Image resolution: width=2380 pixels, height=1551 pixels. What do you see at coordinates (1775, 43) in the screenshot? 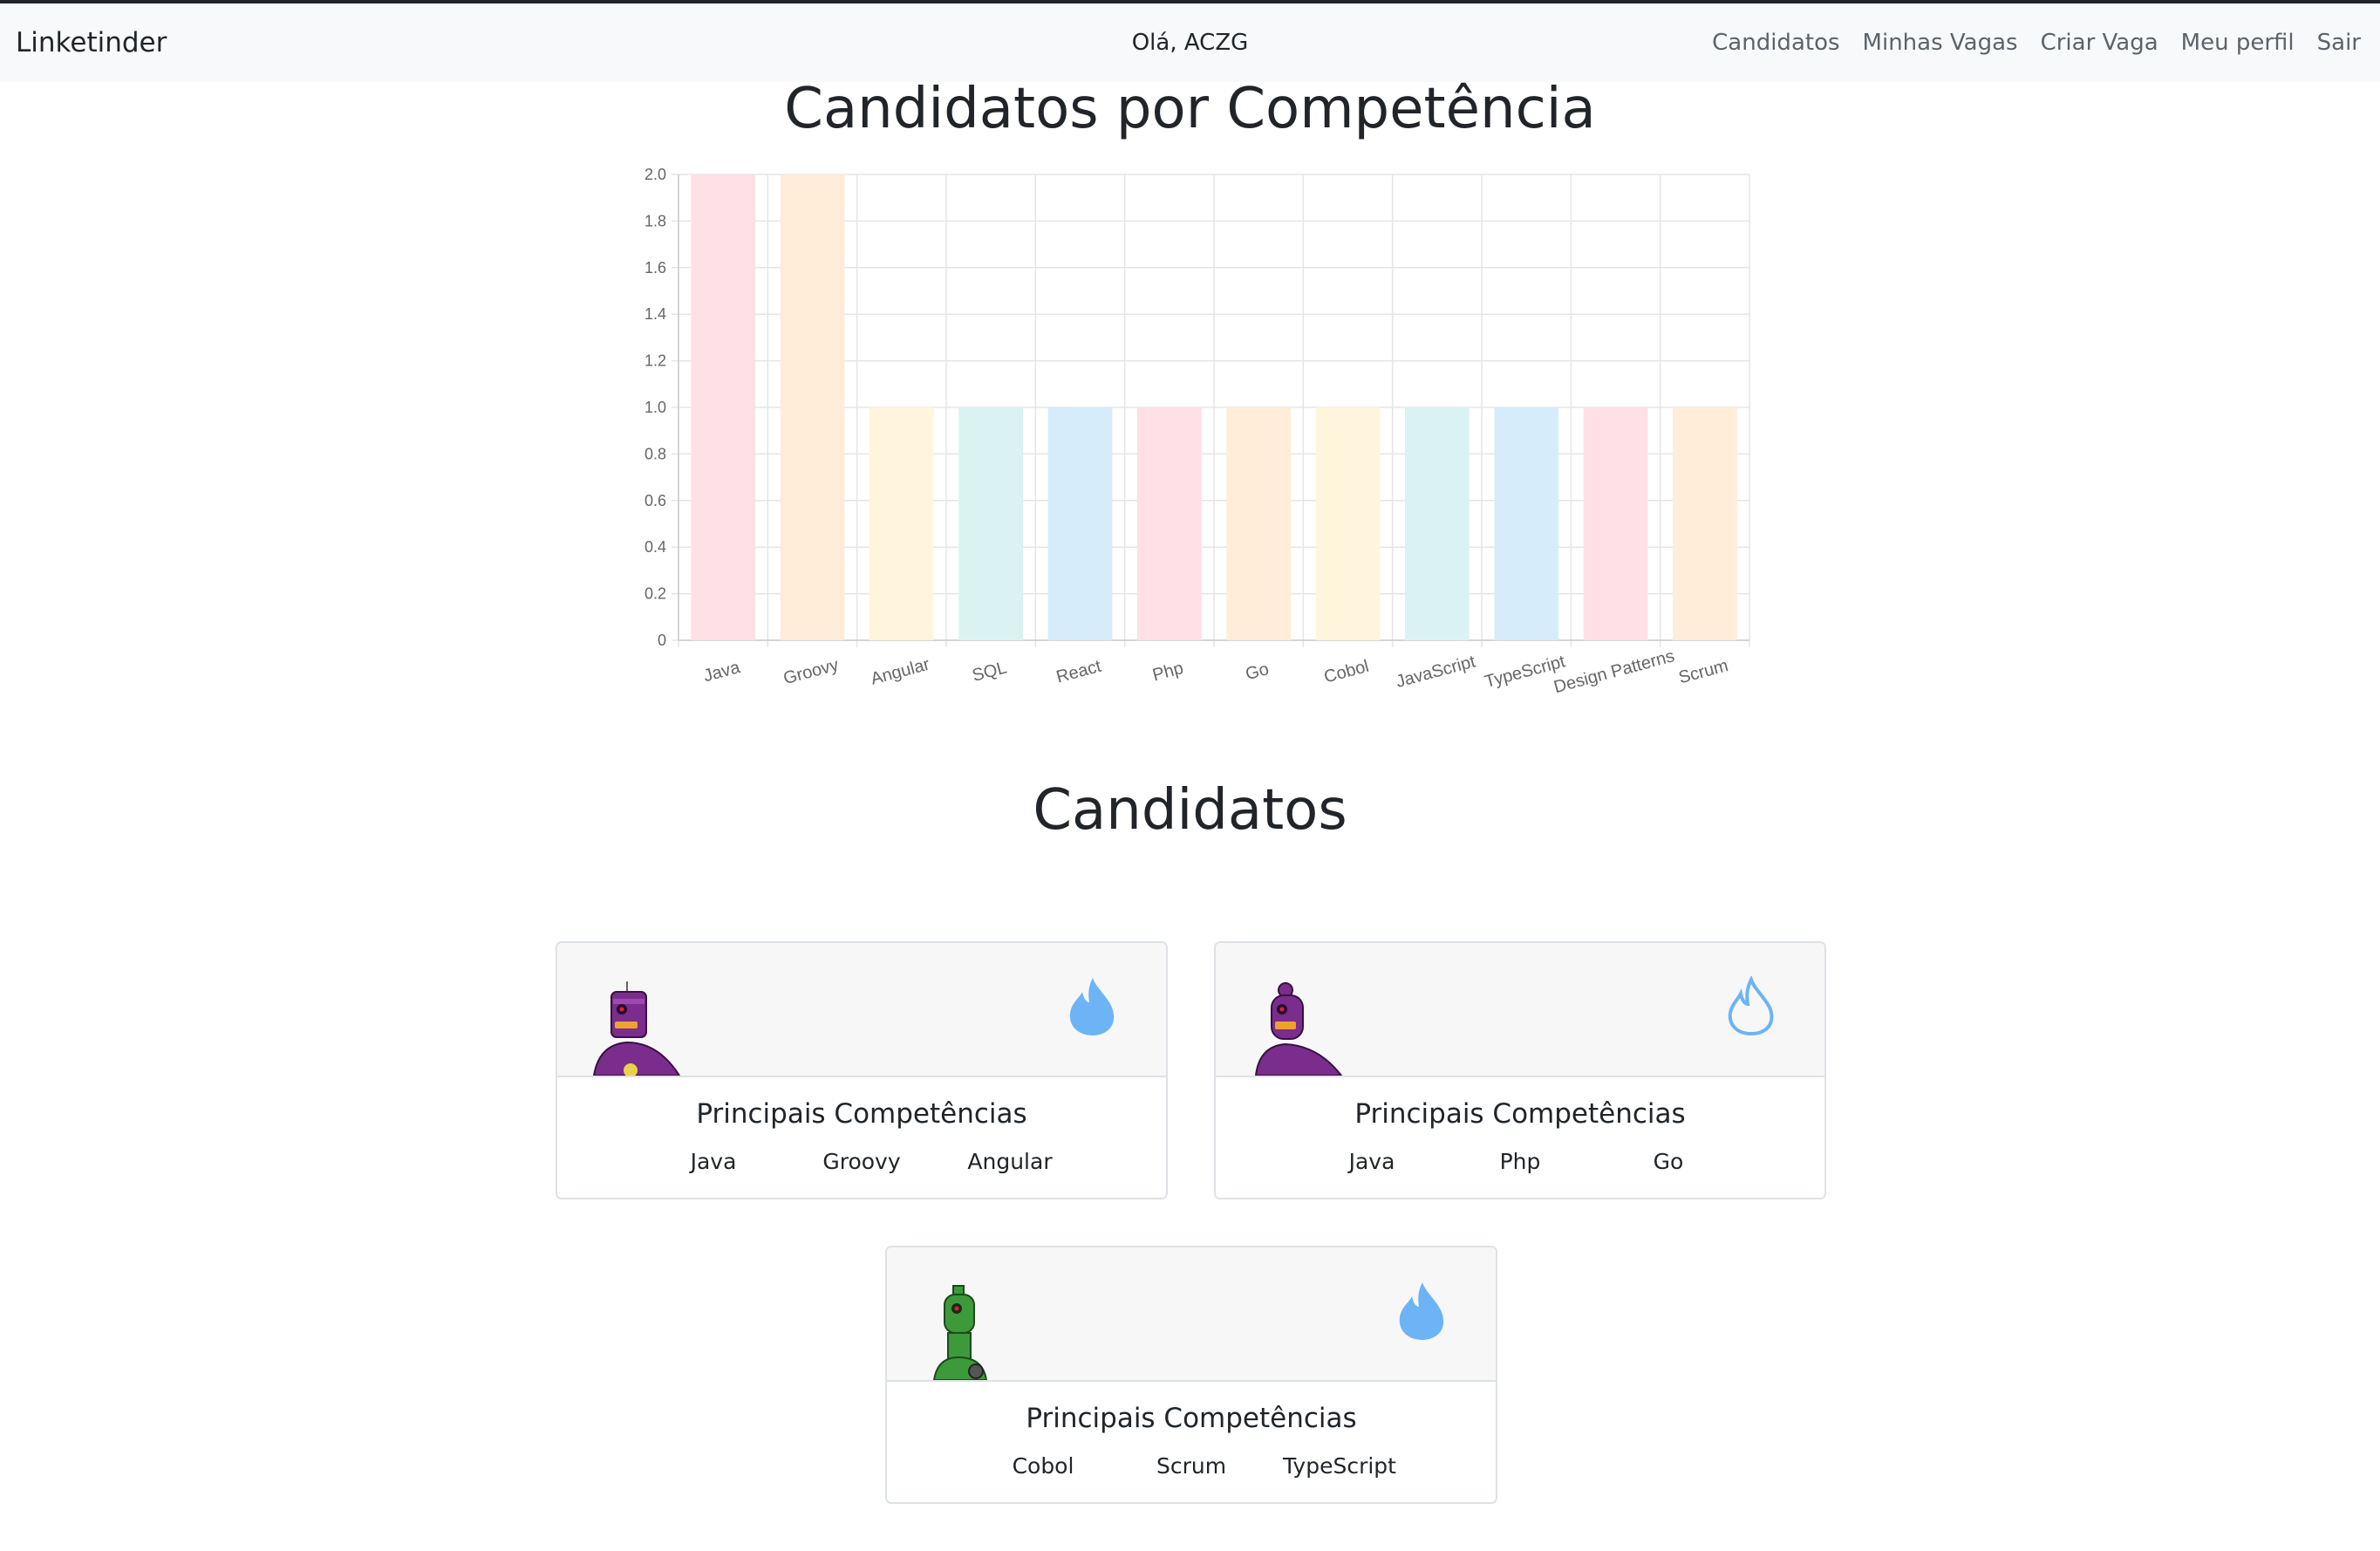
I see `nav-link-candidatos: Candidatos` at bounding box center [1775, 43].